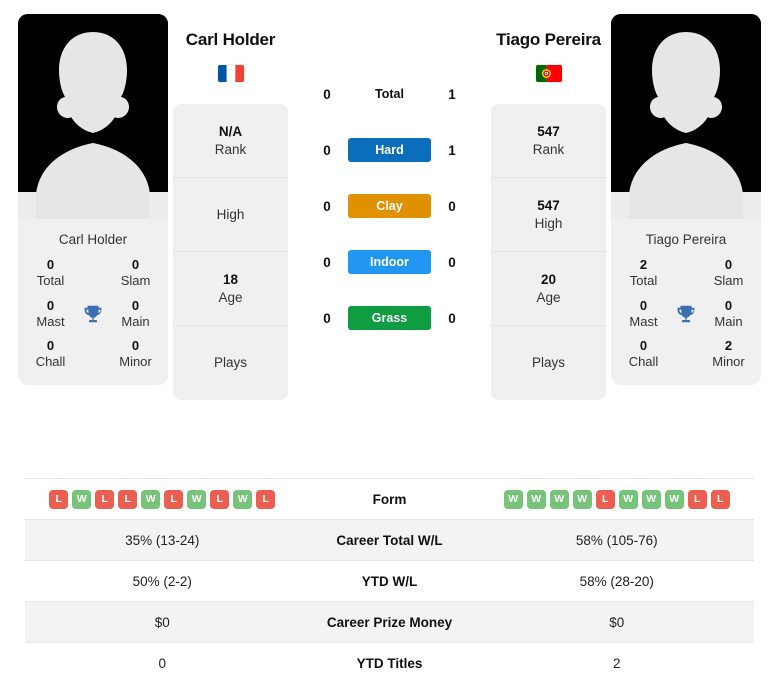 Image resolution: width=779 pixels, height=699 pixels. I want to click on info-high-label: High, so click(548, 223).